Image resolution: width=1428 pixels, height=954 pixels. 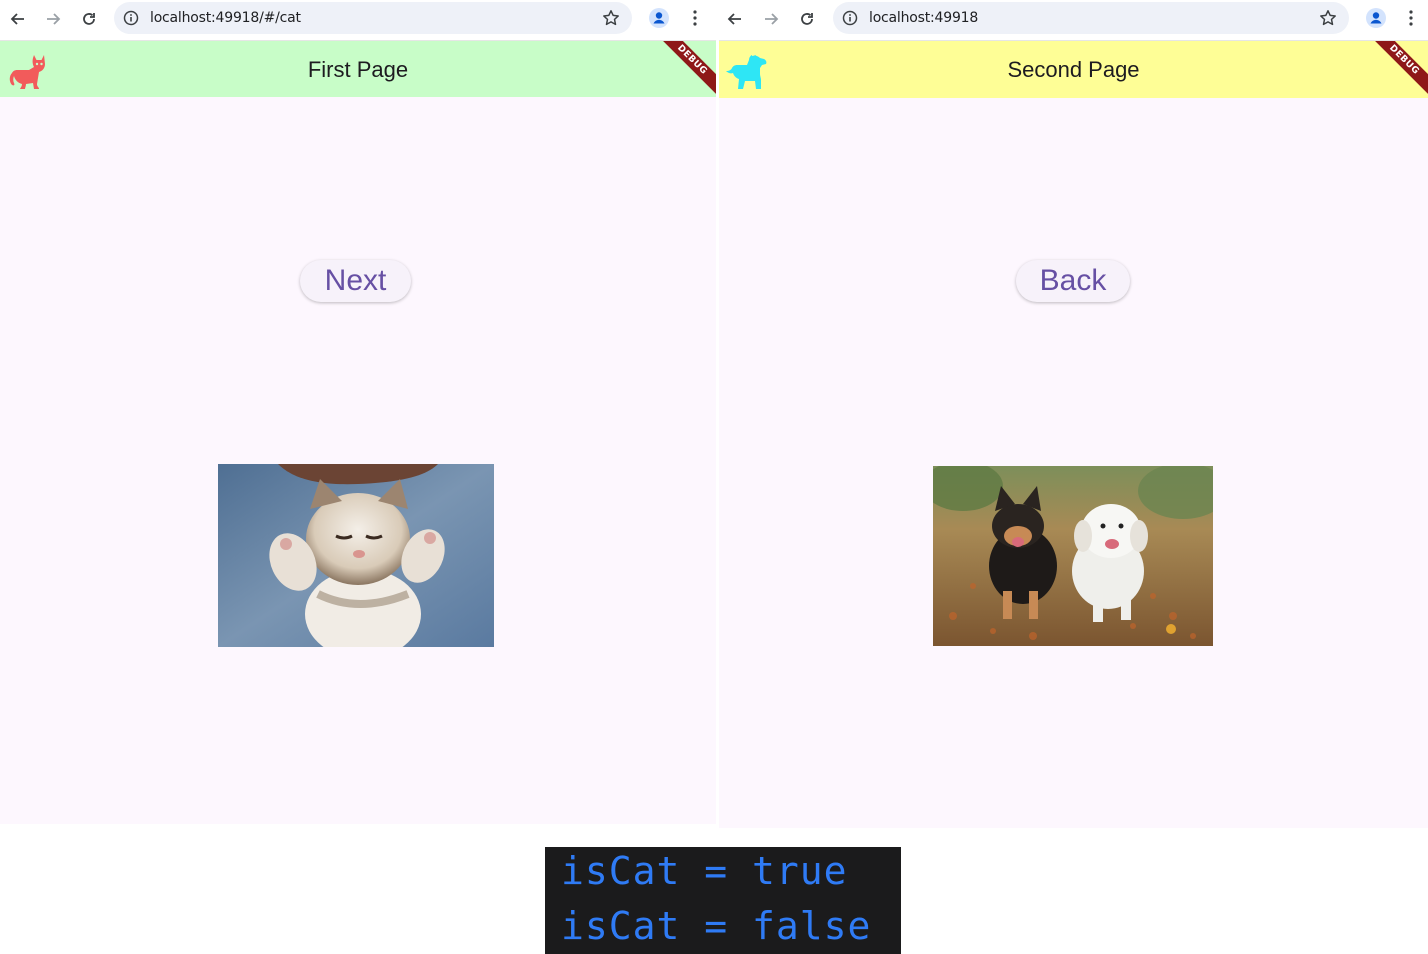 What do you see at coordinates (923, 18) in the screenshot?
I see `url-text: localhost:49918` at bounding box center [923, 18].